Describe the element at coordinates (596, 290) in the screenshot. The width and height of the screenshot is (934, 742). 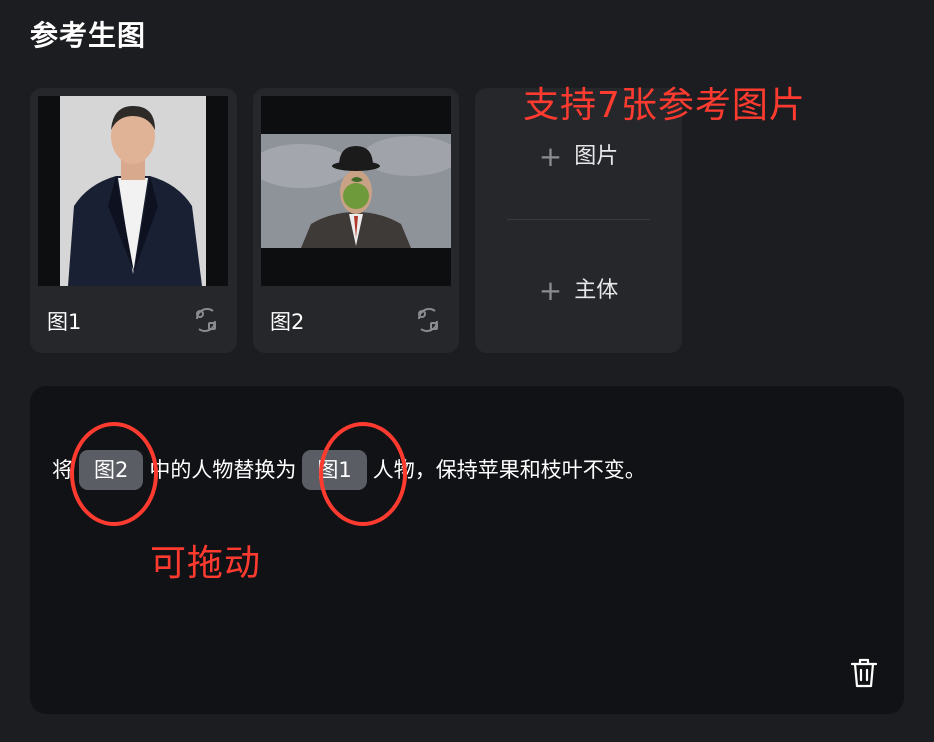
I see `add-subject-label: 主体` at that location.